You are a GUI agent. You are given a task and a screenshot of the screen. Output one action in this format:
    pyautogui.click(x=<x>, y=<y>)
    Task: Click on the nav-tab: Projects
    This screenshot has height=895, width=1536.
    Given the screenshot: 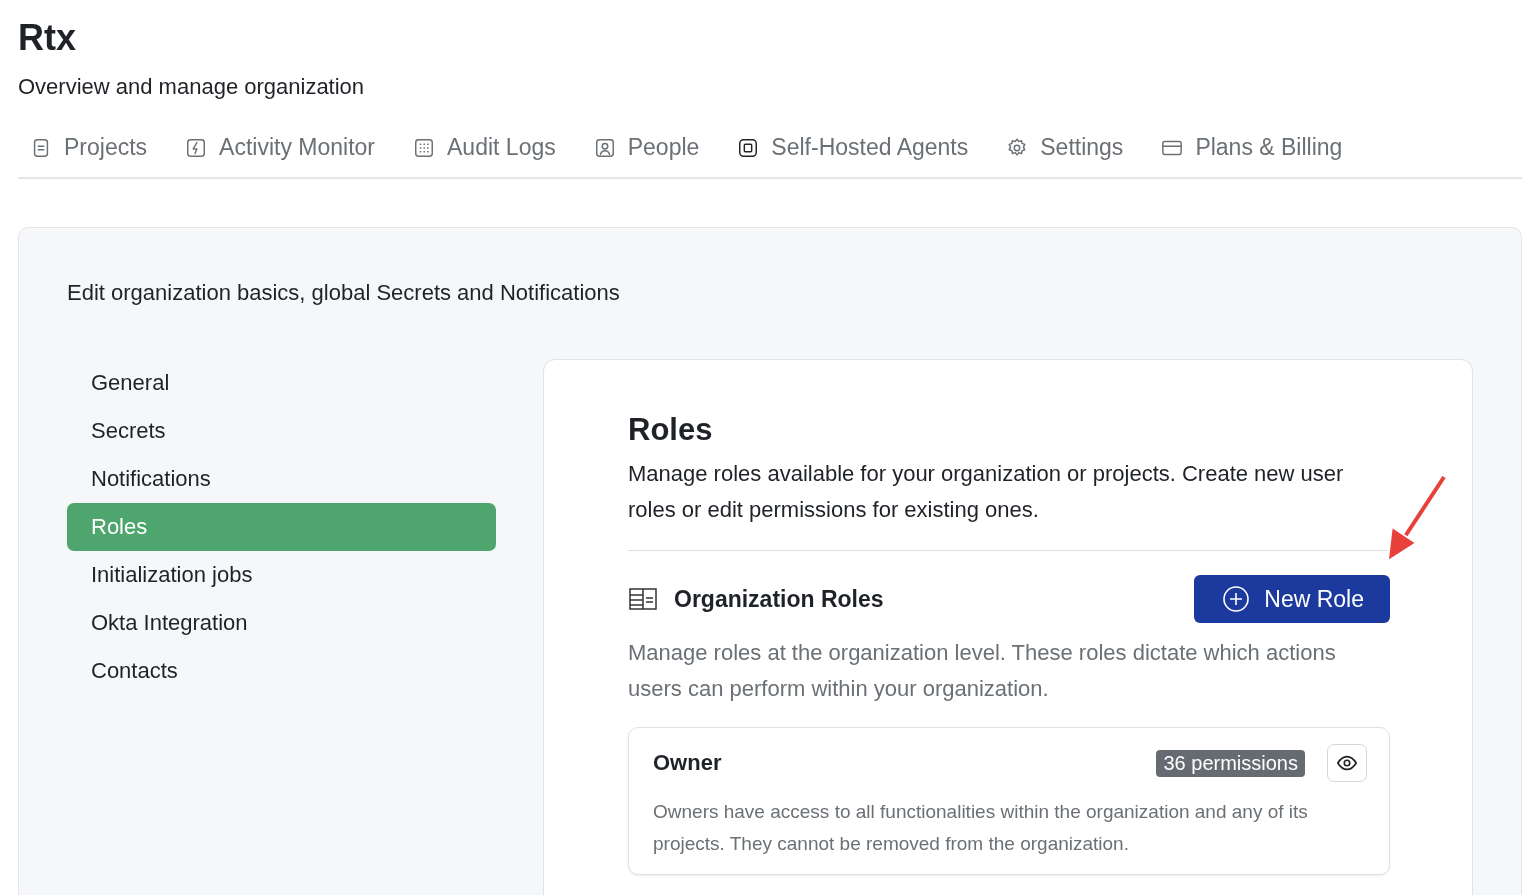 What is the action you would take?
    pyautogui.click(x=89, y=147)
    